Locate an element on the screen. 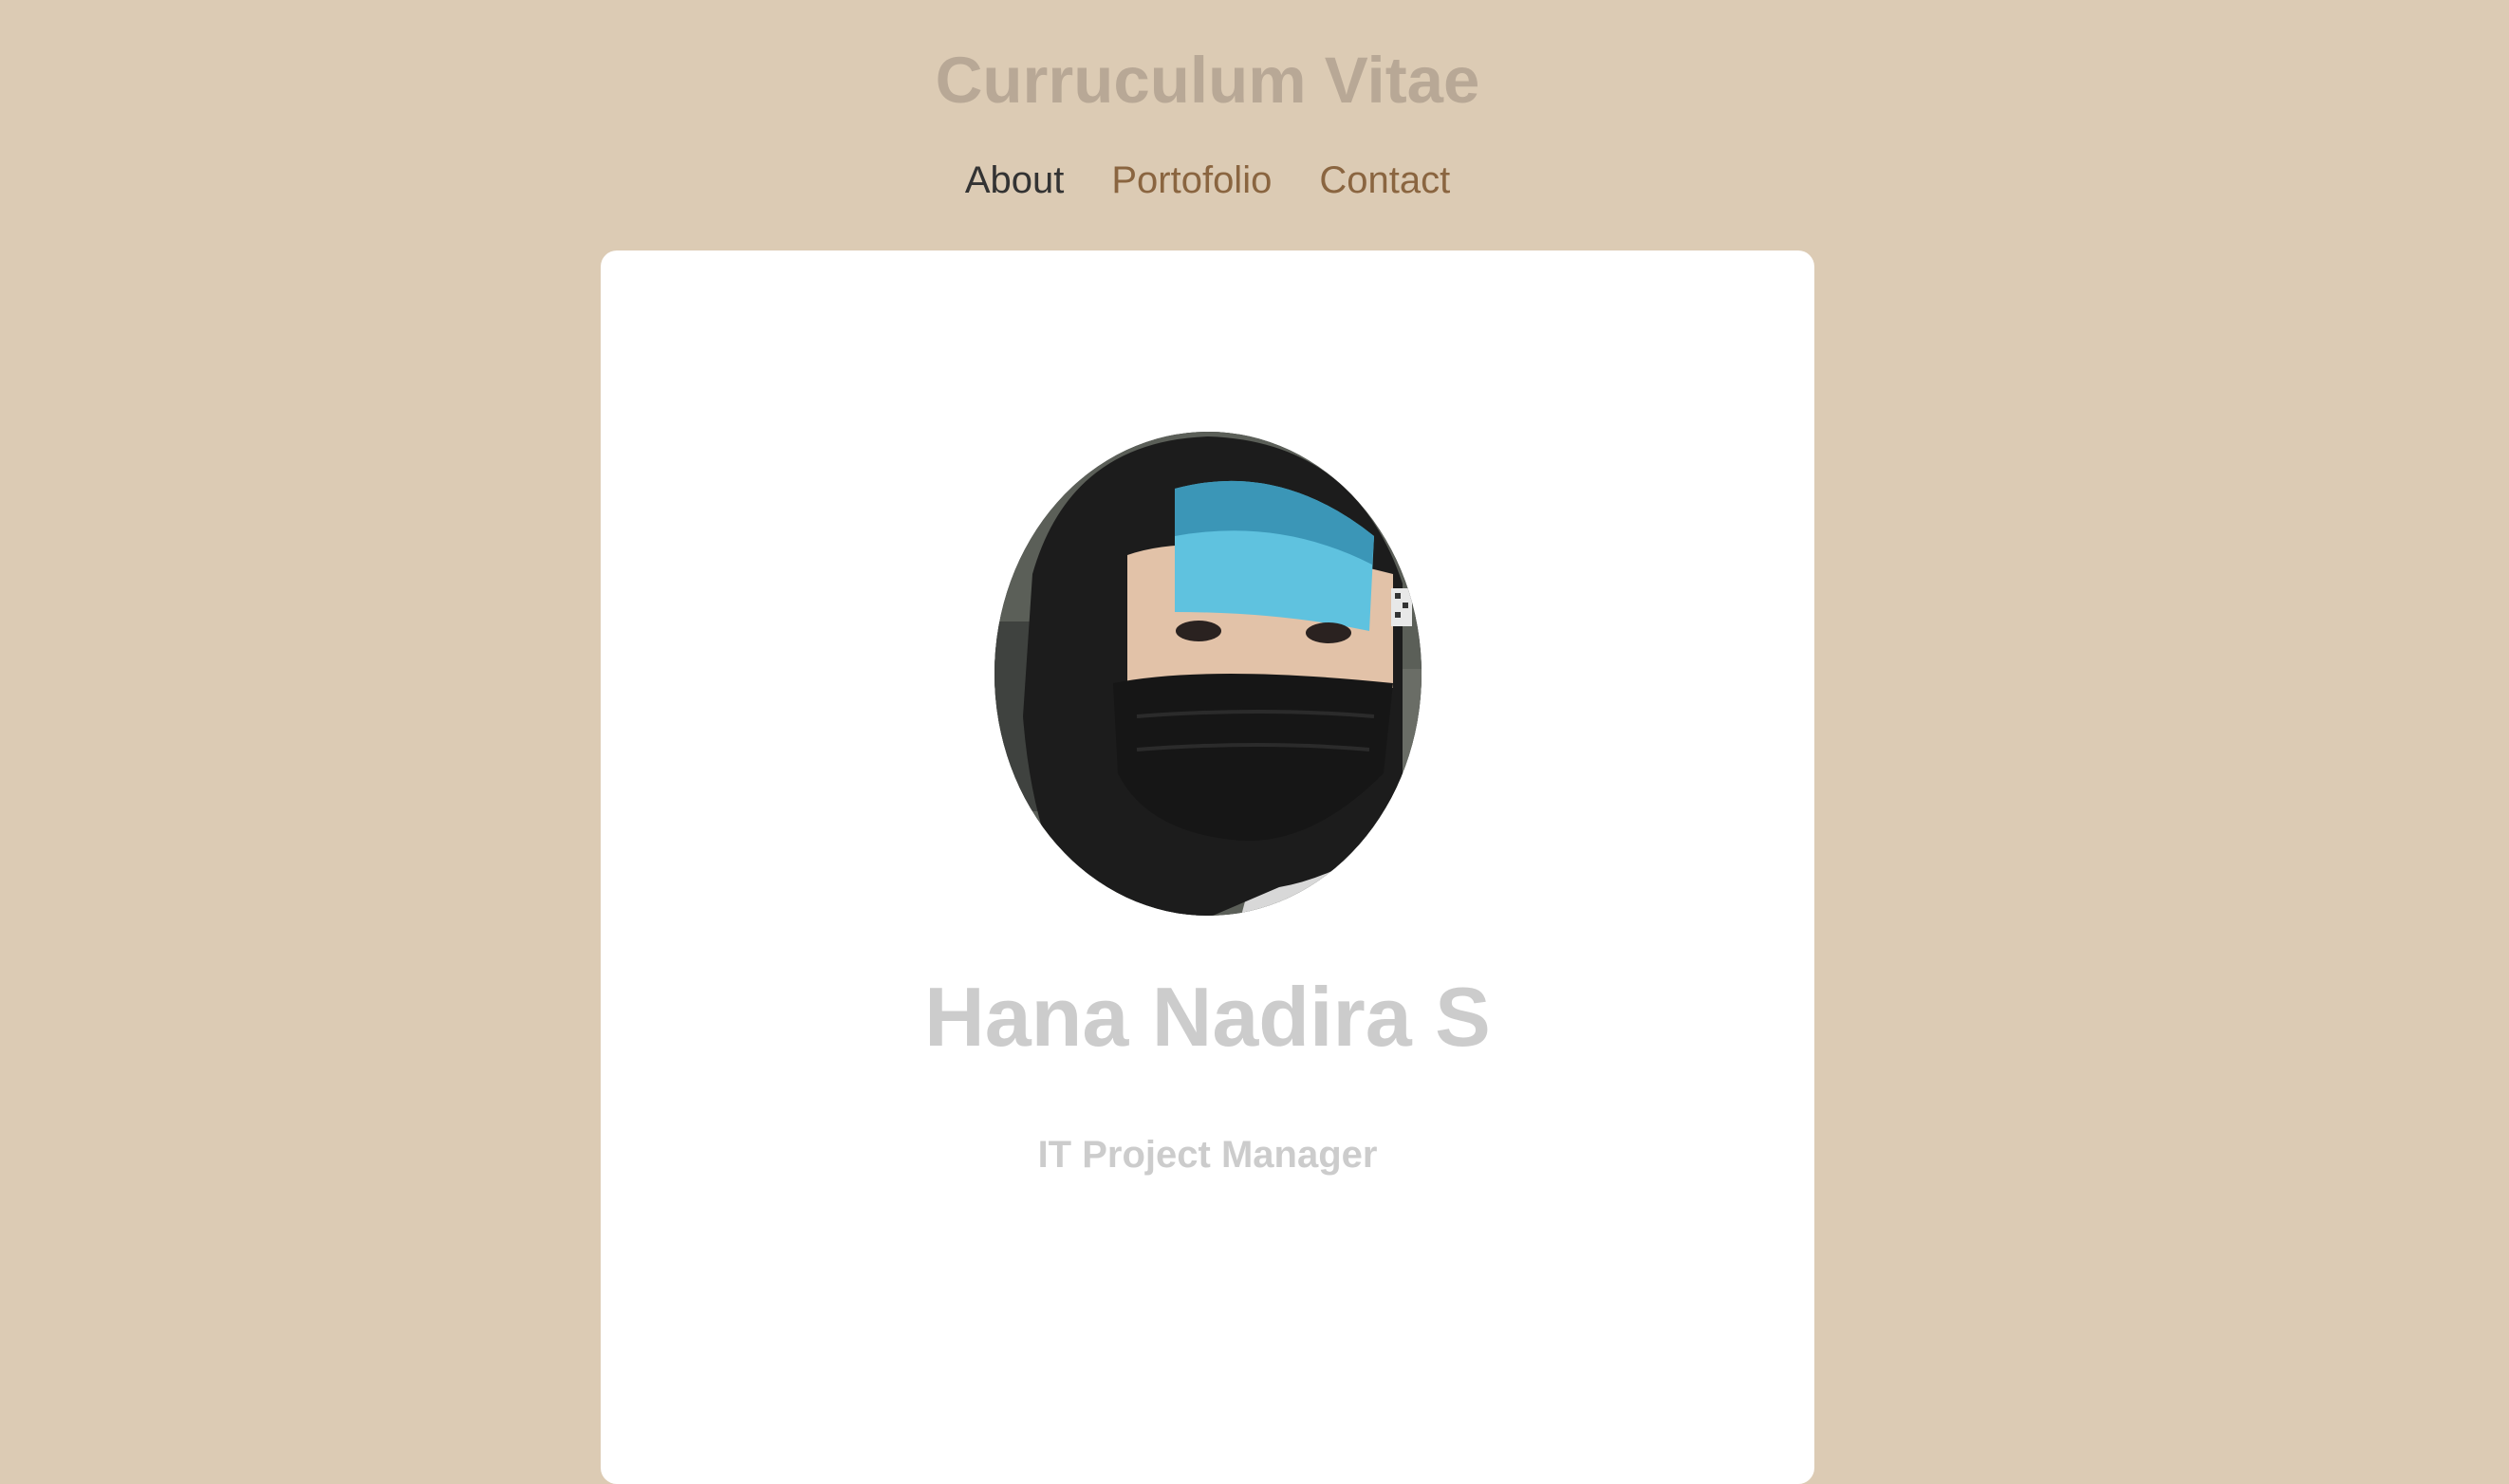 The image size is (2509, 1484). person-name: Hana Nadira S is located at coordinates (1207, 1017).